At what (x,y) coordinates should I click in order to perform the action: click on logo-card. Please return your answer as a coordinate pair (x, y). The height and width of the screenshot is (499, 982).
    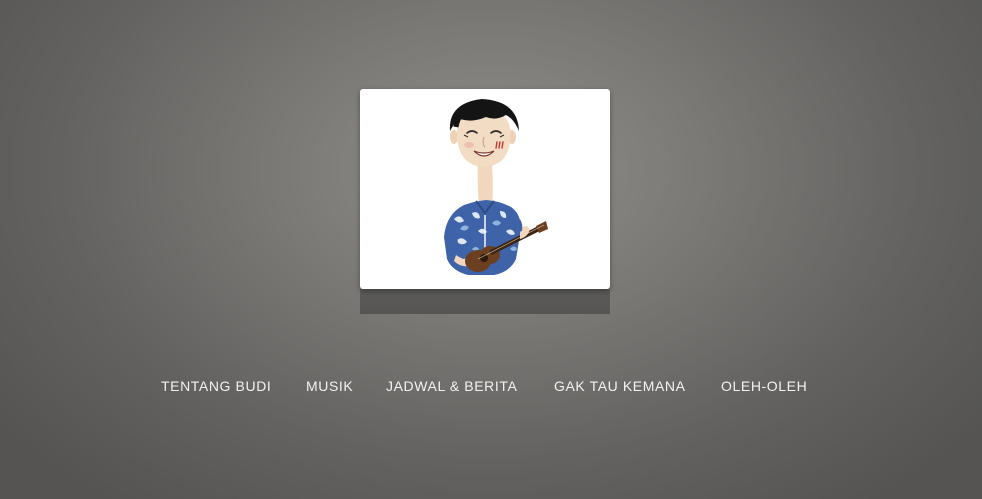
    Looking at the image, I should click on (485, 189).